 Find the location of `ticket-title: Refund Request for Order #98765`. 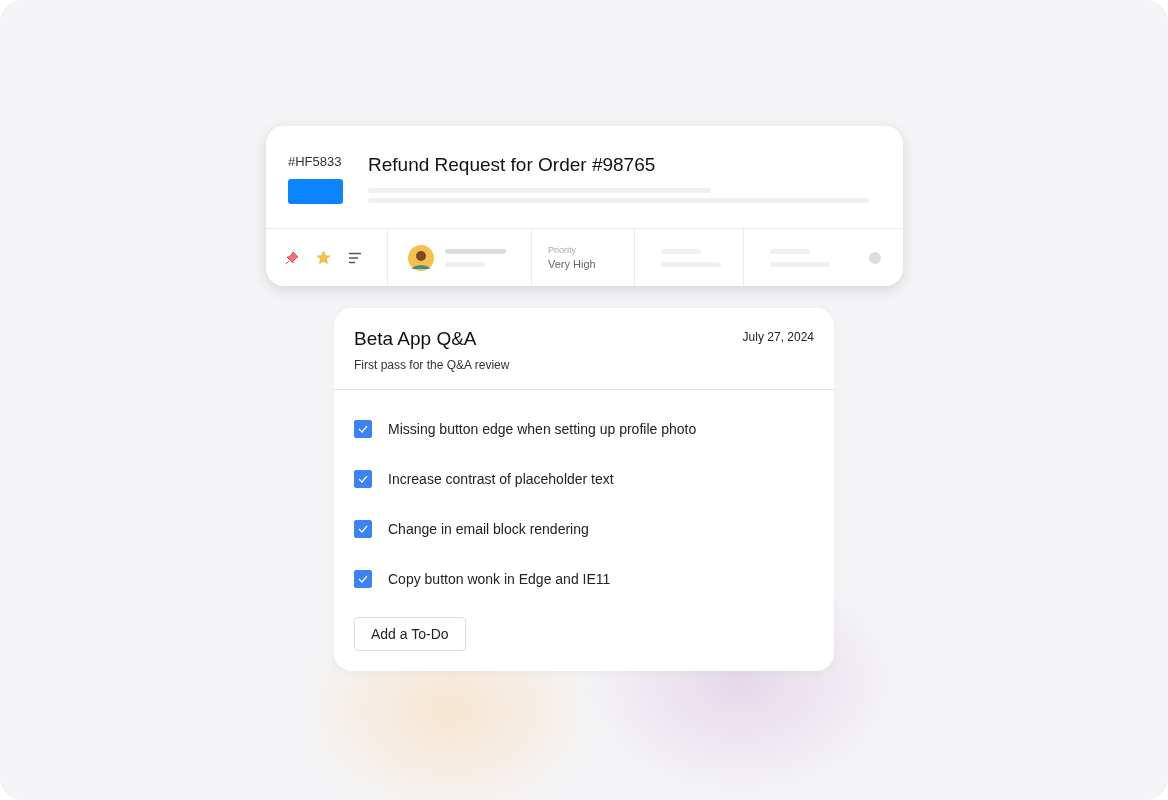

ticket-title: Refund Request for Order #98765 is located at coordinates (512, 165).